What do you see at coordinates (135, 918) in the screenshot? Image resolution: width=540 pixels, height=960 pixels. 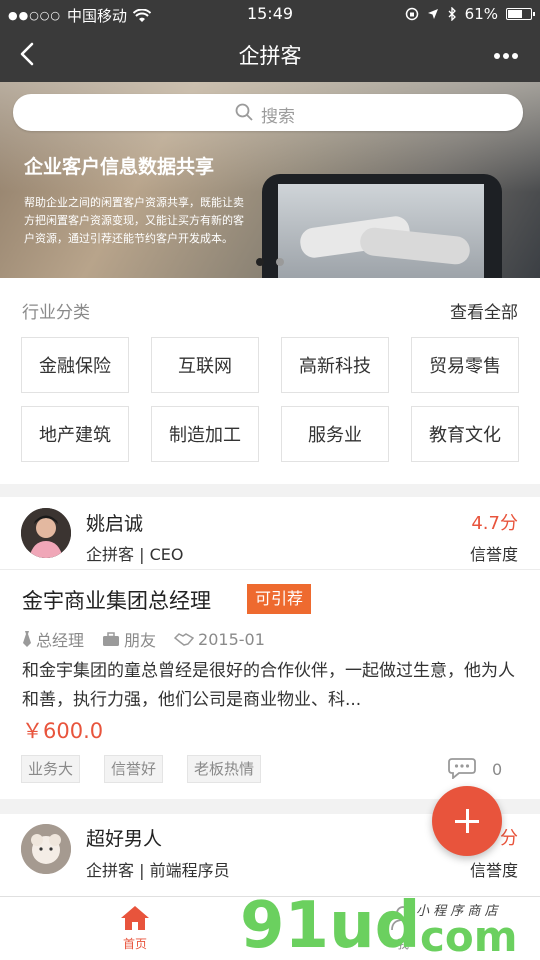 I see `home-icon` at bounding box center [135, 918].